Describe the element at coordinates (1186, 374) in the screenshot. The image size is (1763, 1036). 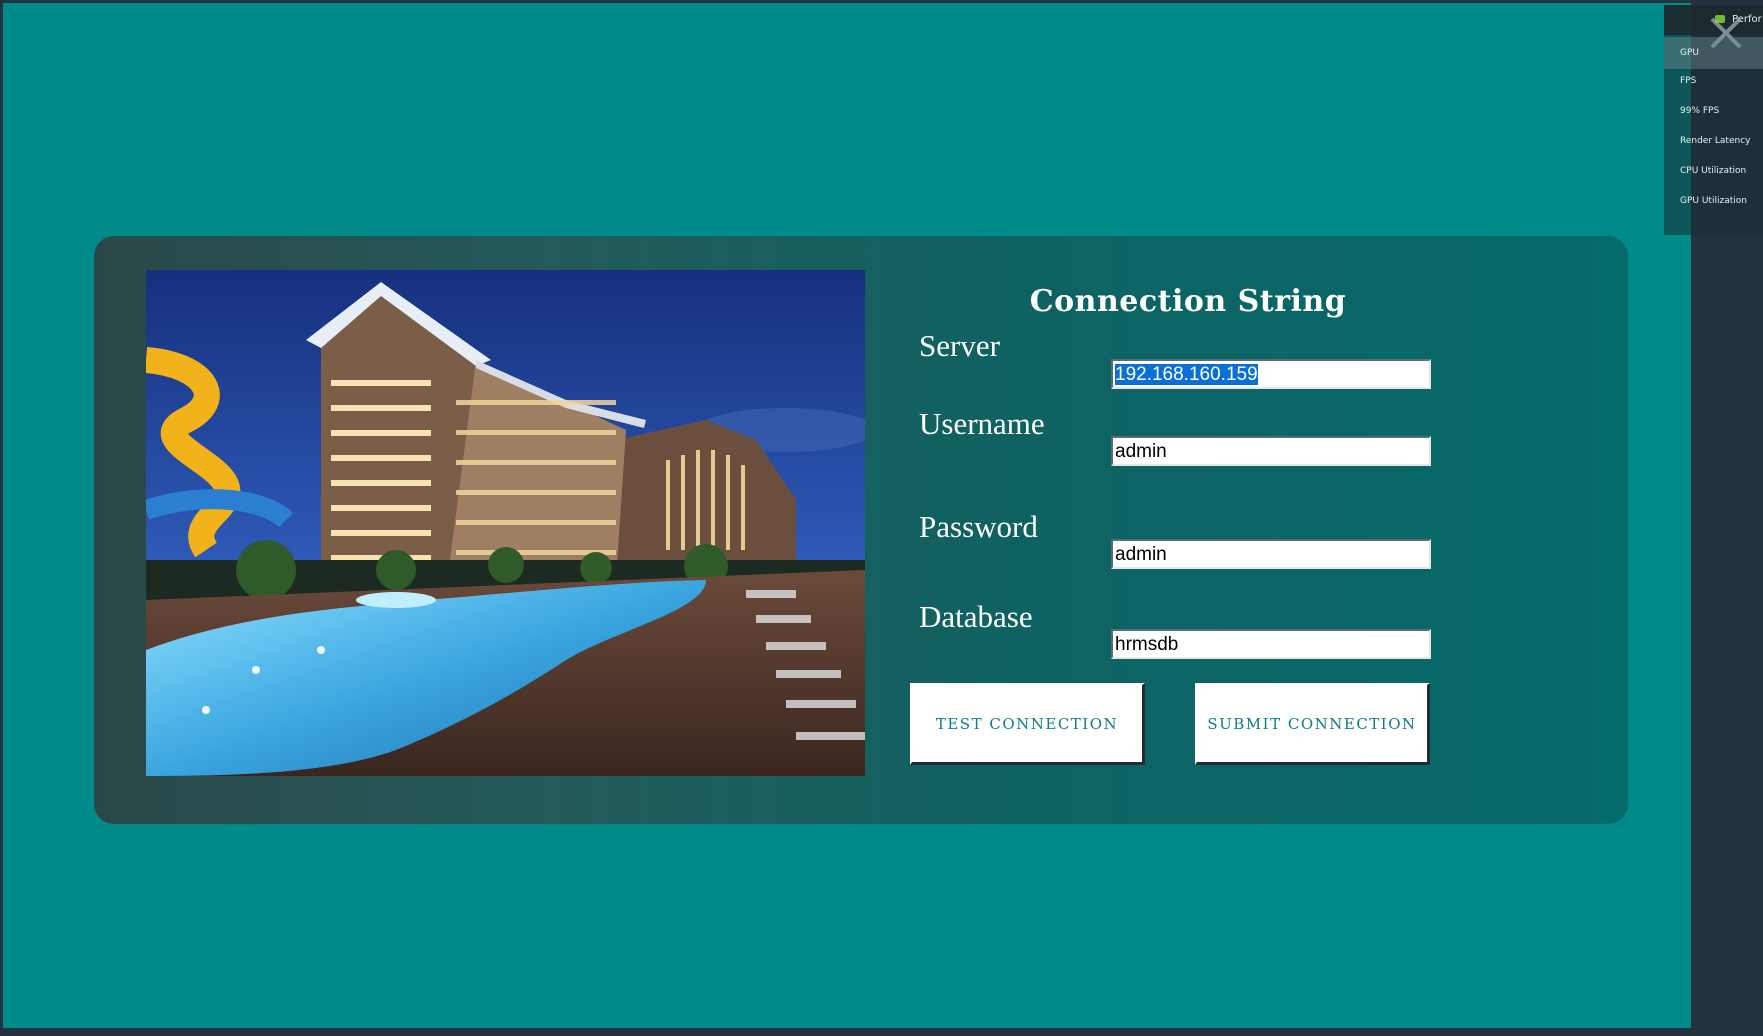
I see `server-value: 192.168.160.159` at that location.